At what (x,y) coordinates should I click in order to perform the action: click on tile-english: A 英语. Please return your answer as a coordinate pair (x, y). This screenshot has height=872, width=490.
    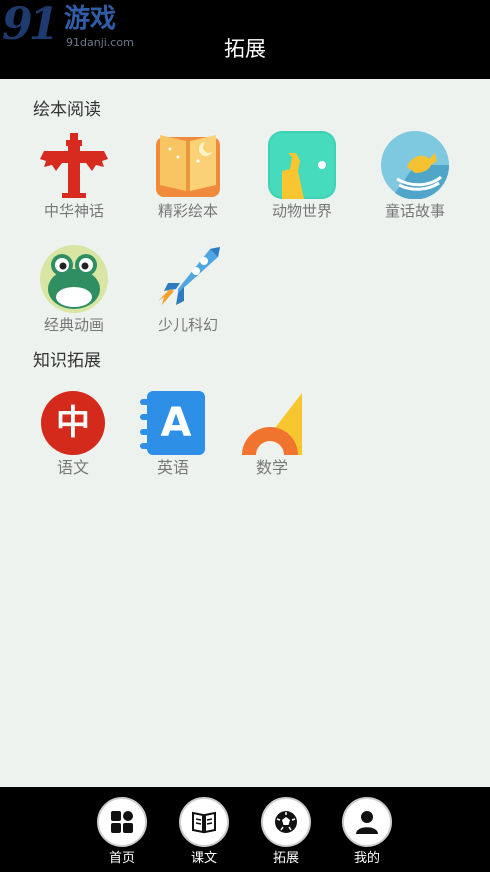
    Looking at the image, I should click on (173, 441).